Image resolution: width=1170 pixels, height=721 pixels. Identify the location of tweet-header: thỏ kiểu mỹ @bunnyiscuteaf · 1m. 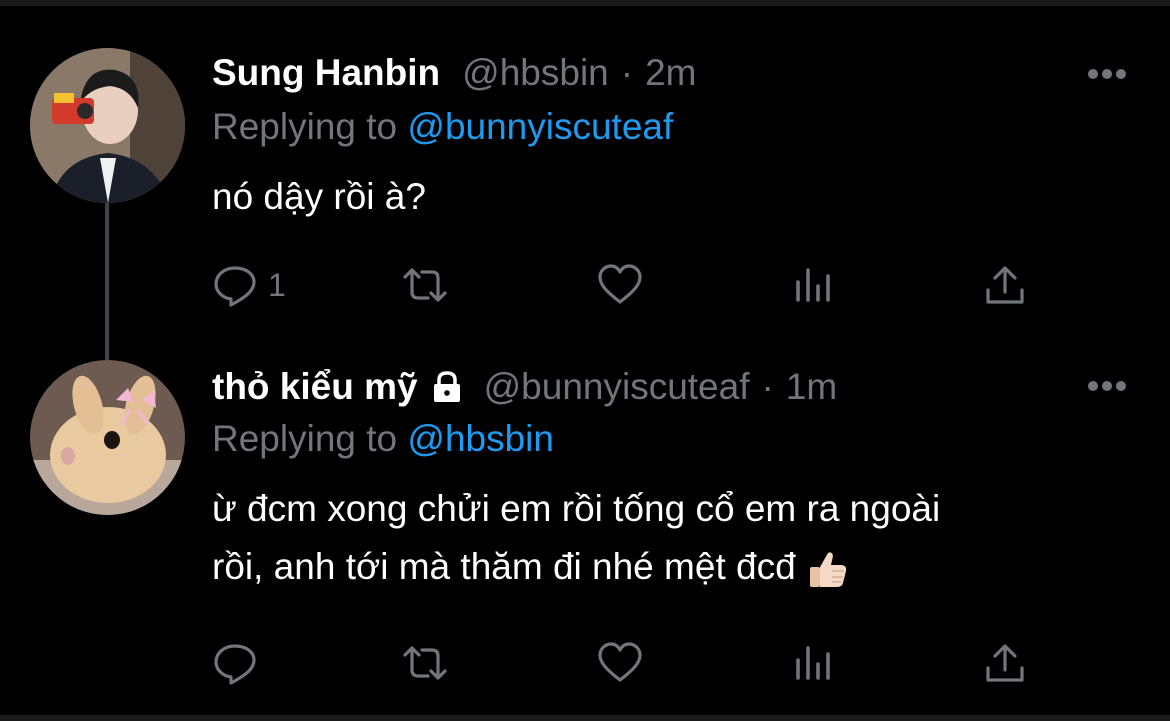
(524, 387).